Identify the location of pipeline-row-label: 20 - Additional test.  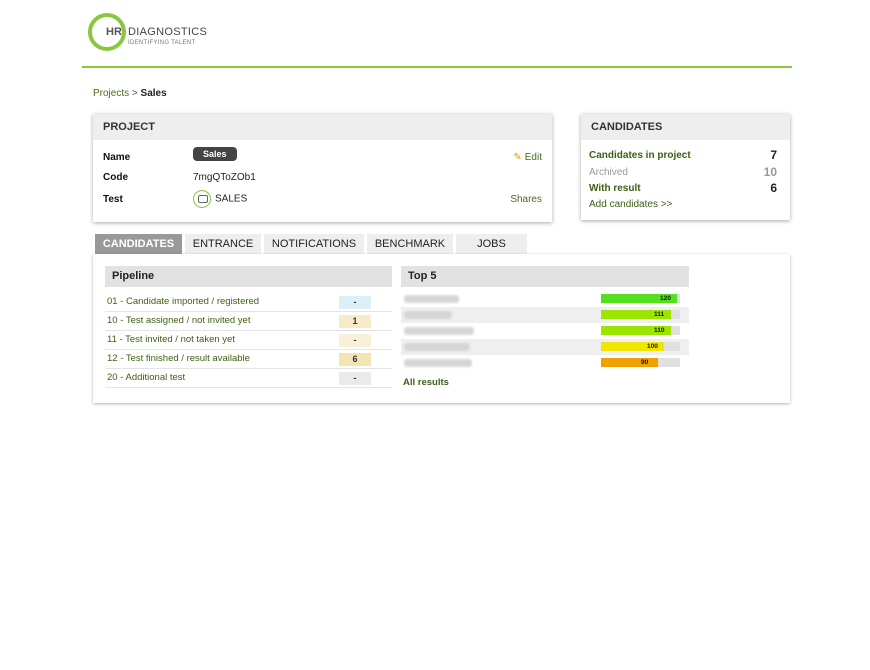
(146, 377).